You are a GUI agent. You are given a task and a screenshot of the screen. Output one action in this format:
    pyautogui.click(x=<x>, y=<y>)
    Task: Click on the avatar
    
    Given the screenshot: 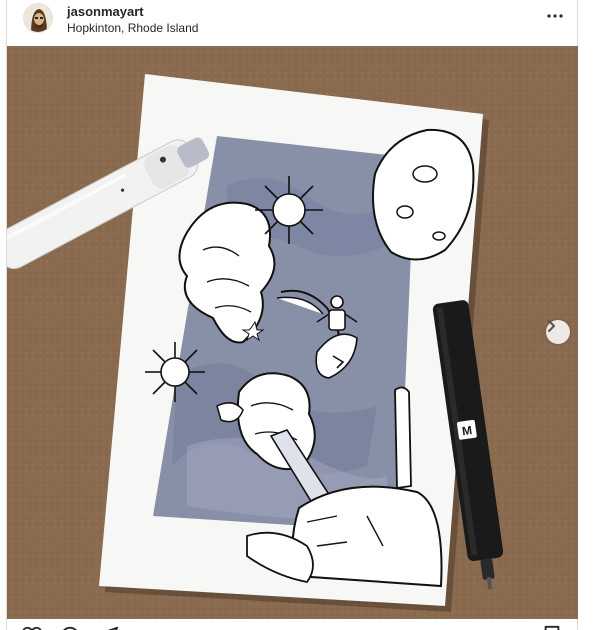 What is the action you would take?
    pyautogui.click(x=38, y=18)
    